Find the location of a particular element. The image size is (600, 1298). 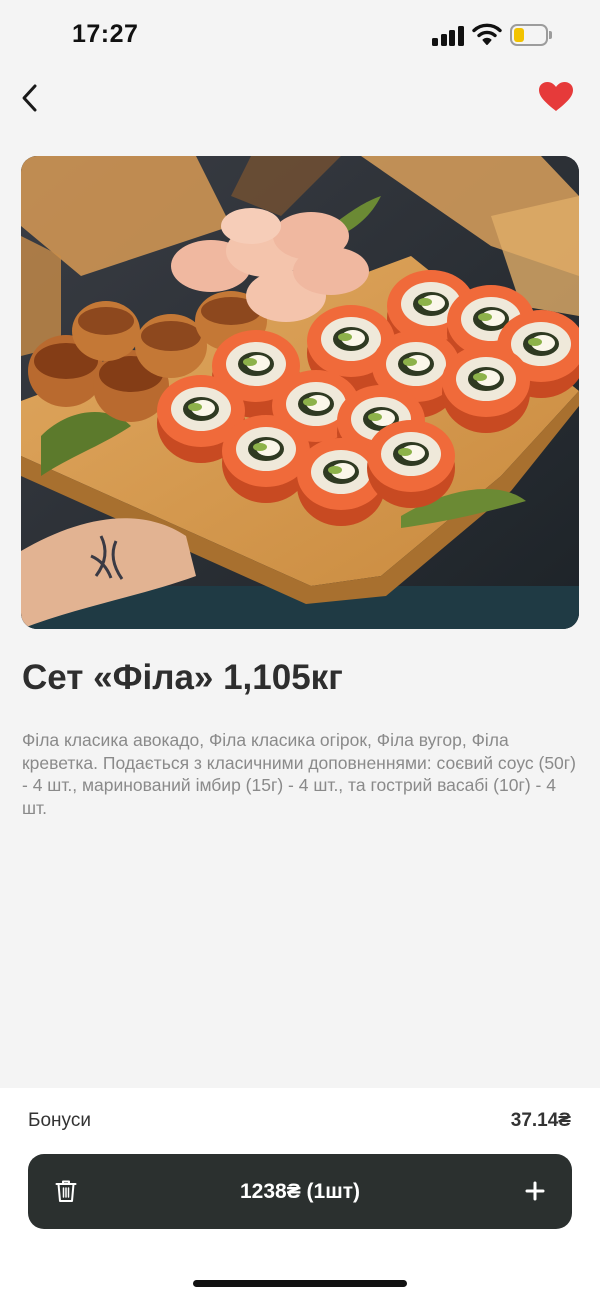

increase-quantity-button is located at coordinates (535, 1191).